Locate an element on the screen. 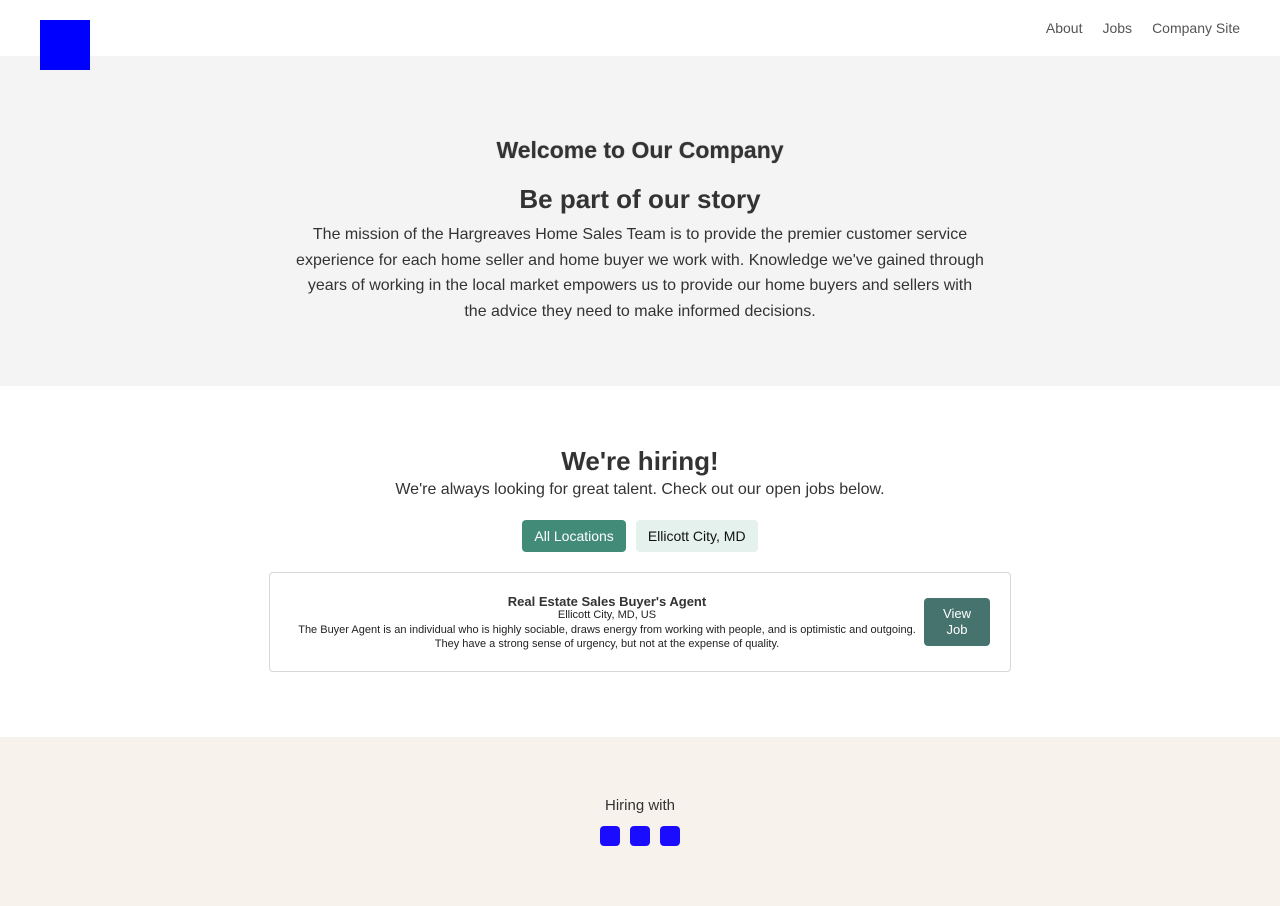 The height and width of the screenshot is (906, 1280). nav-link-jobs: Jobs is located at coordinates (1117, 28).